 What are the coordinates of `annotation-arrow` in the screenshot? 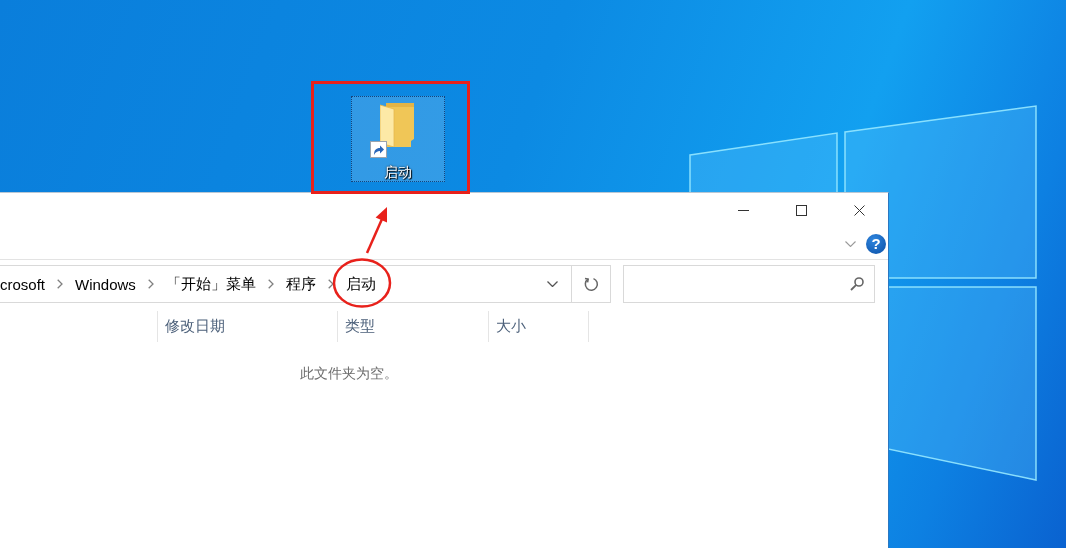 It's located at (376, 230).